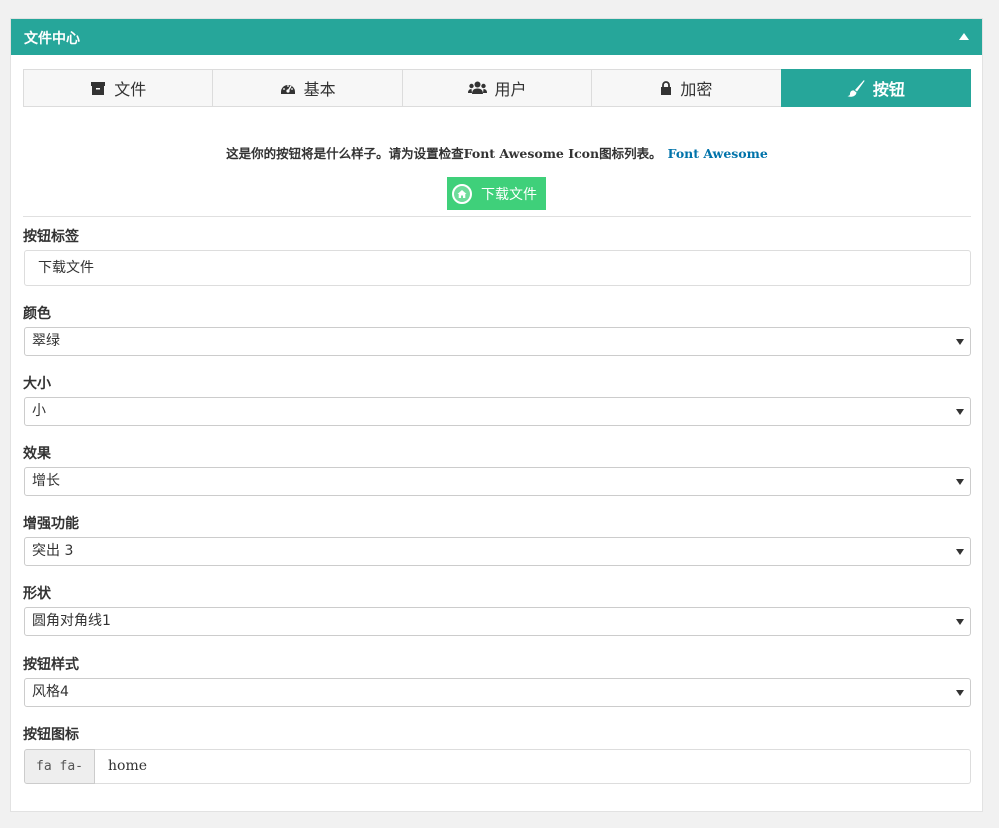  What do you see at coordinates (509, 194) in the screenshot?
I see `preview-button-label: 下载文件` at bounding box center [509, 194].